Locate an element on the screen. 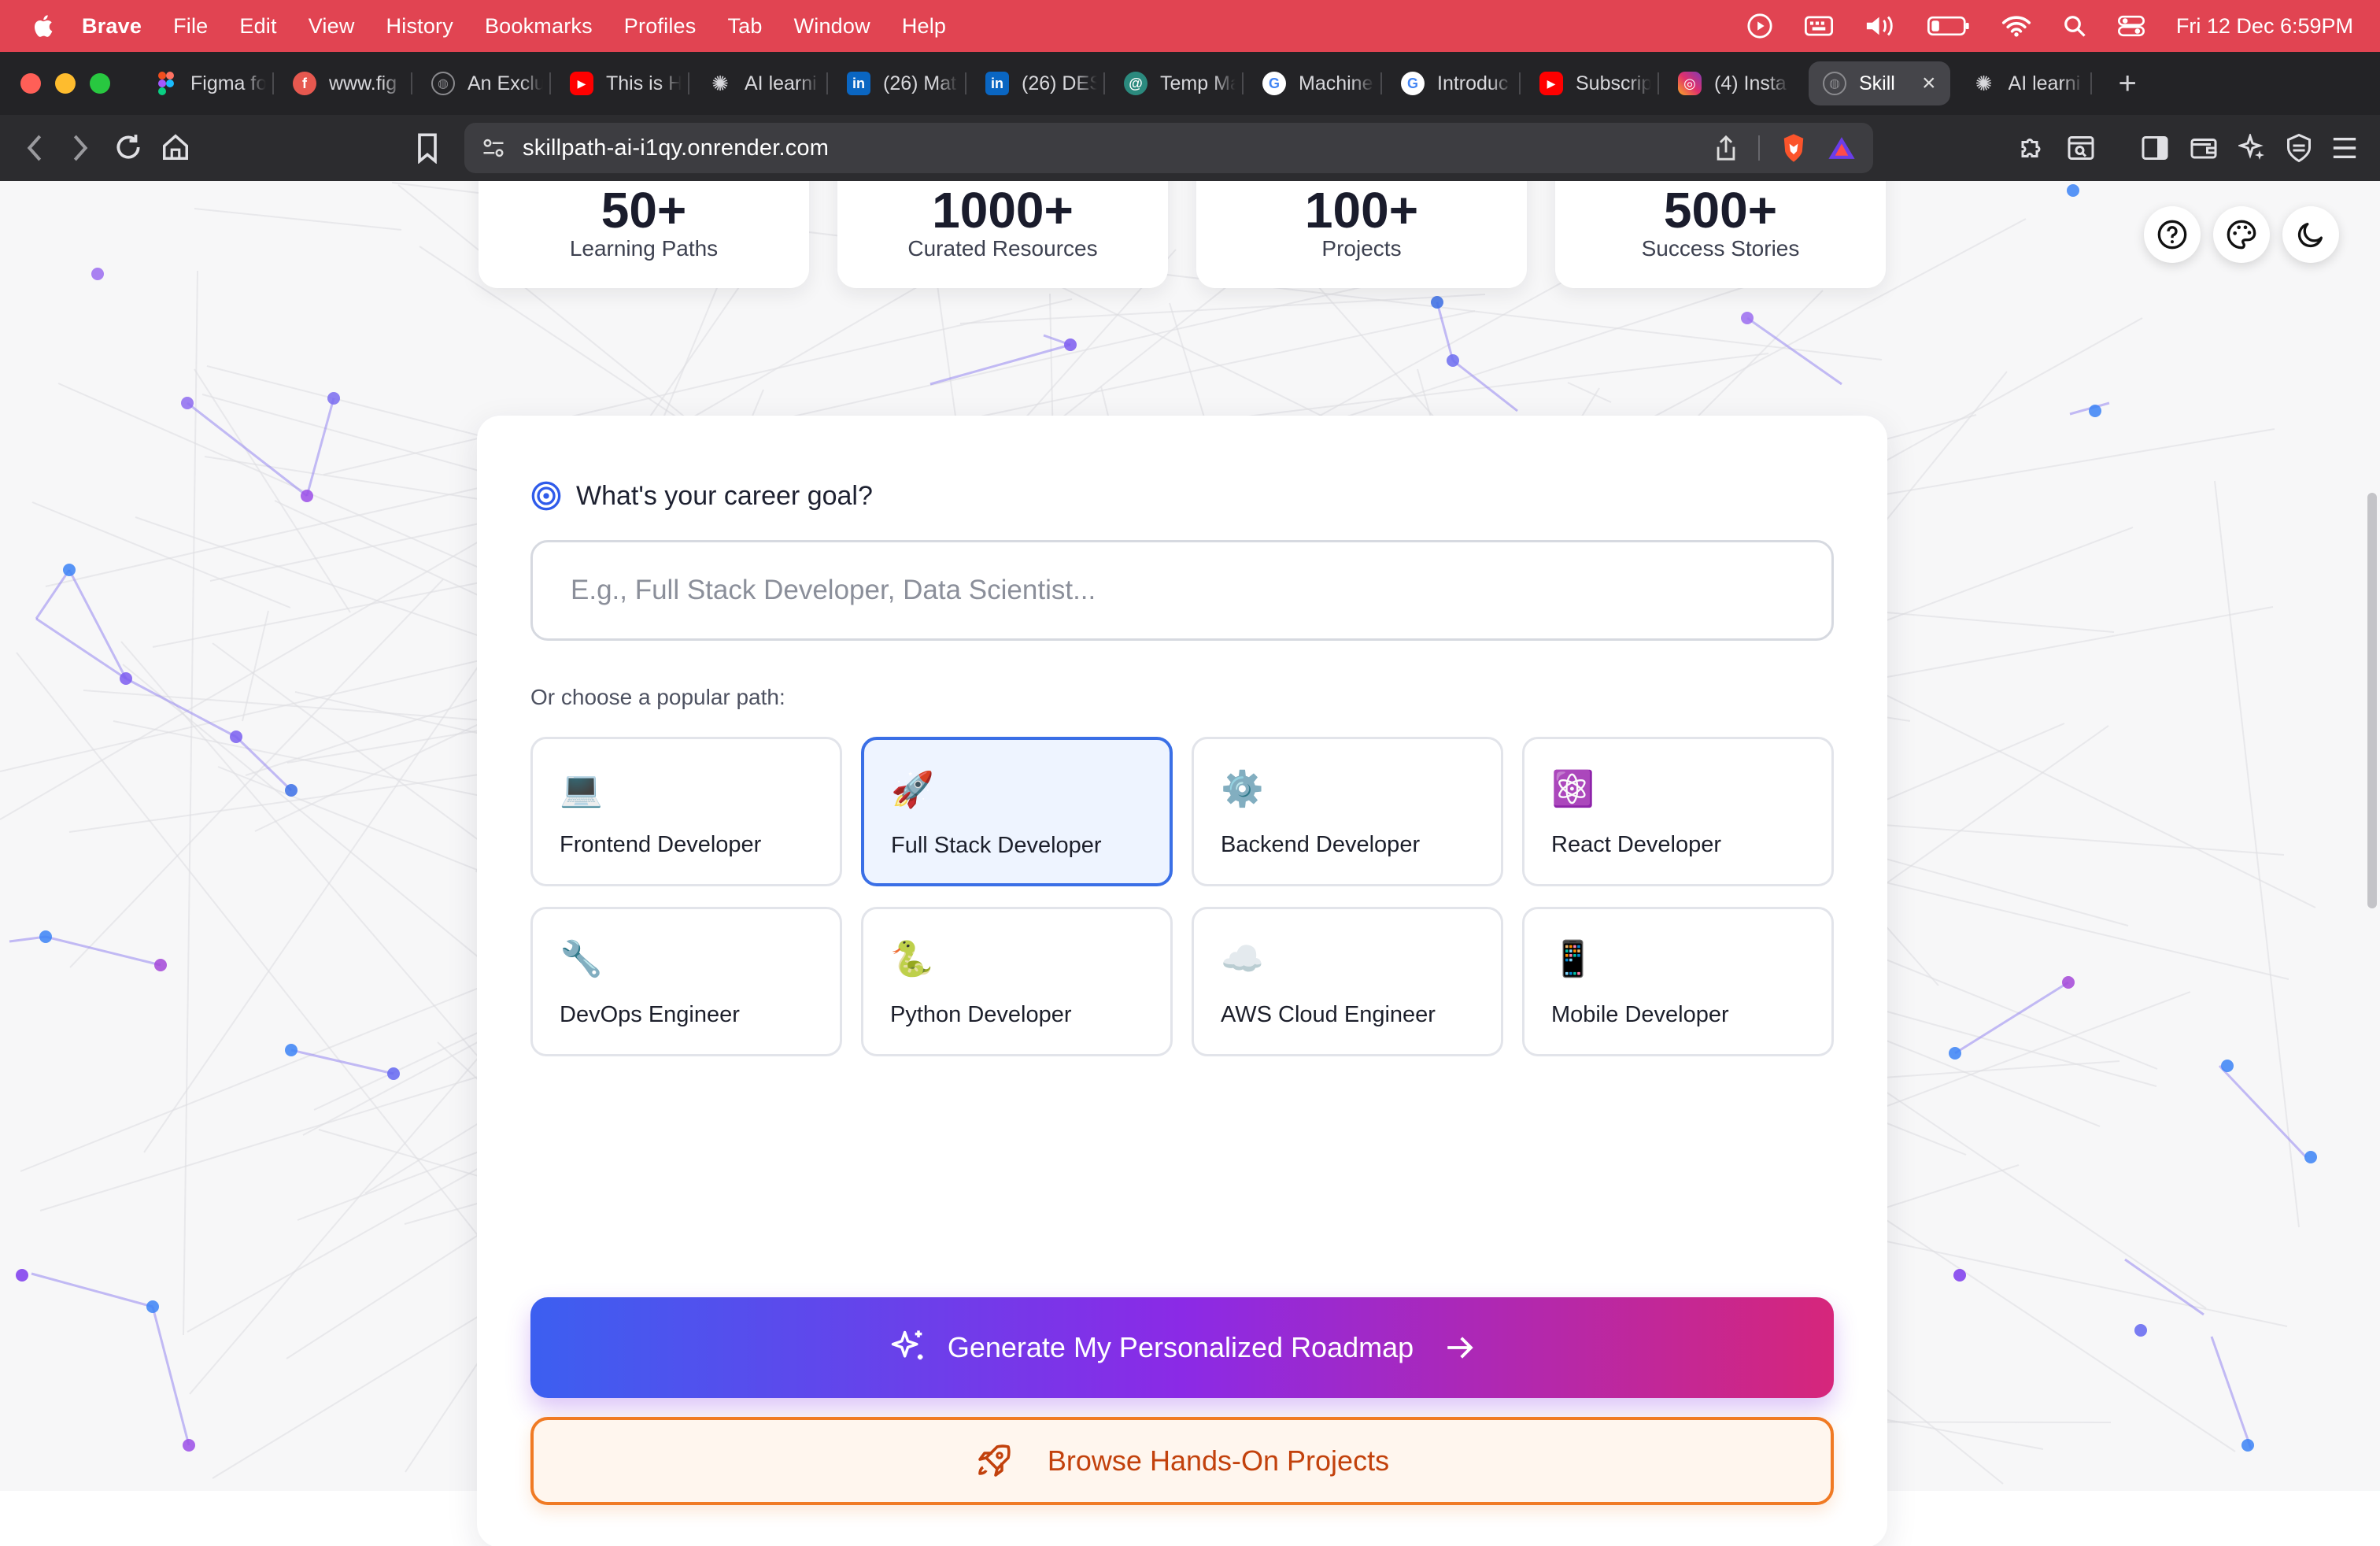  reload-button is located at coordinates (128, 147).